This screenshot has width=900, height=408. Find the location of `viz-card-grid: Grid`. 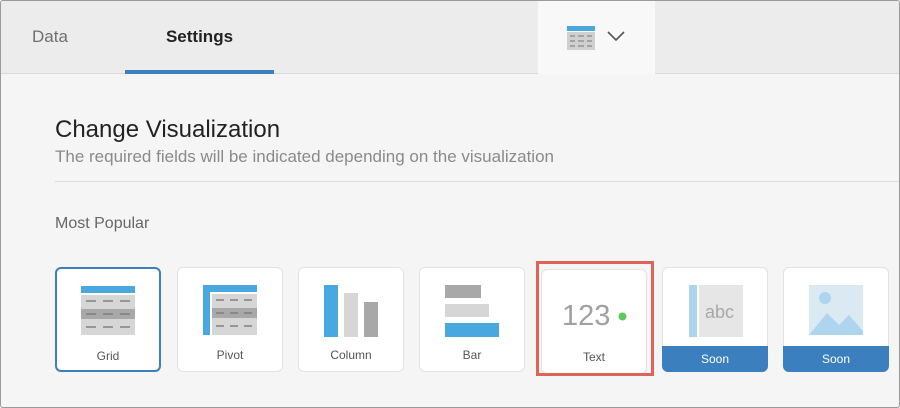

viz-card-grid: Grid is located at coordinates (108, 319).